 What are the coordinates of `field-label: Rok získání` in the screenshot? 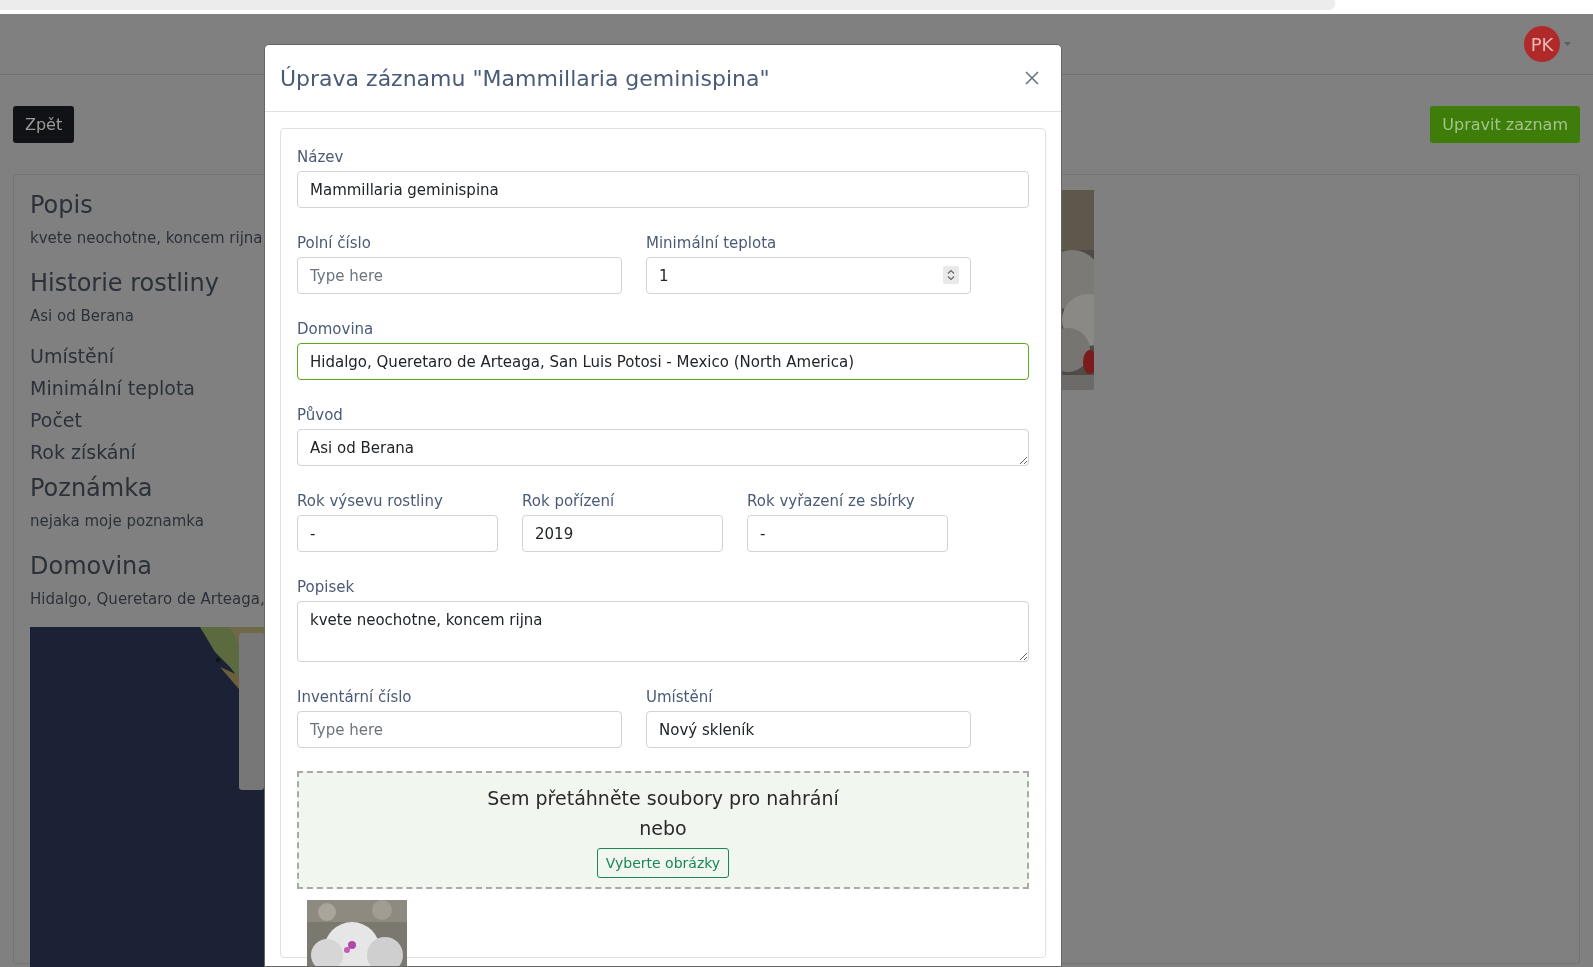 It's located at (83, 452).